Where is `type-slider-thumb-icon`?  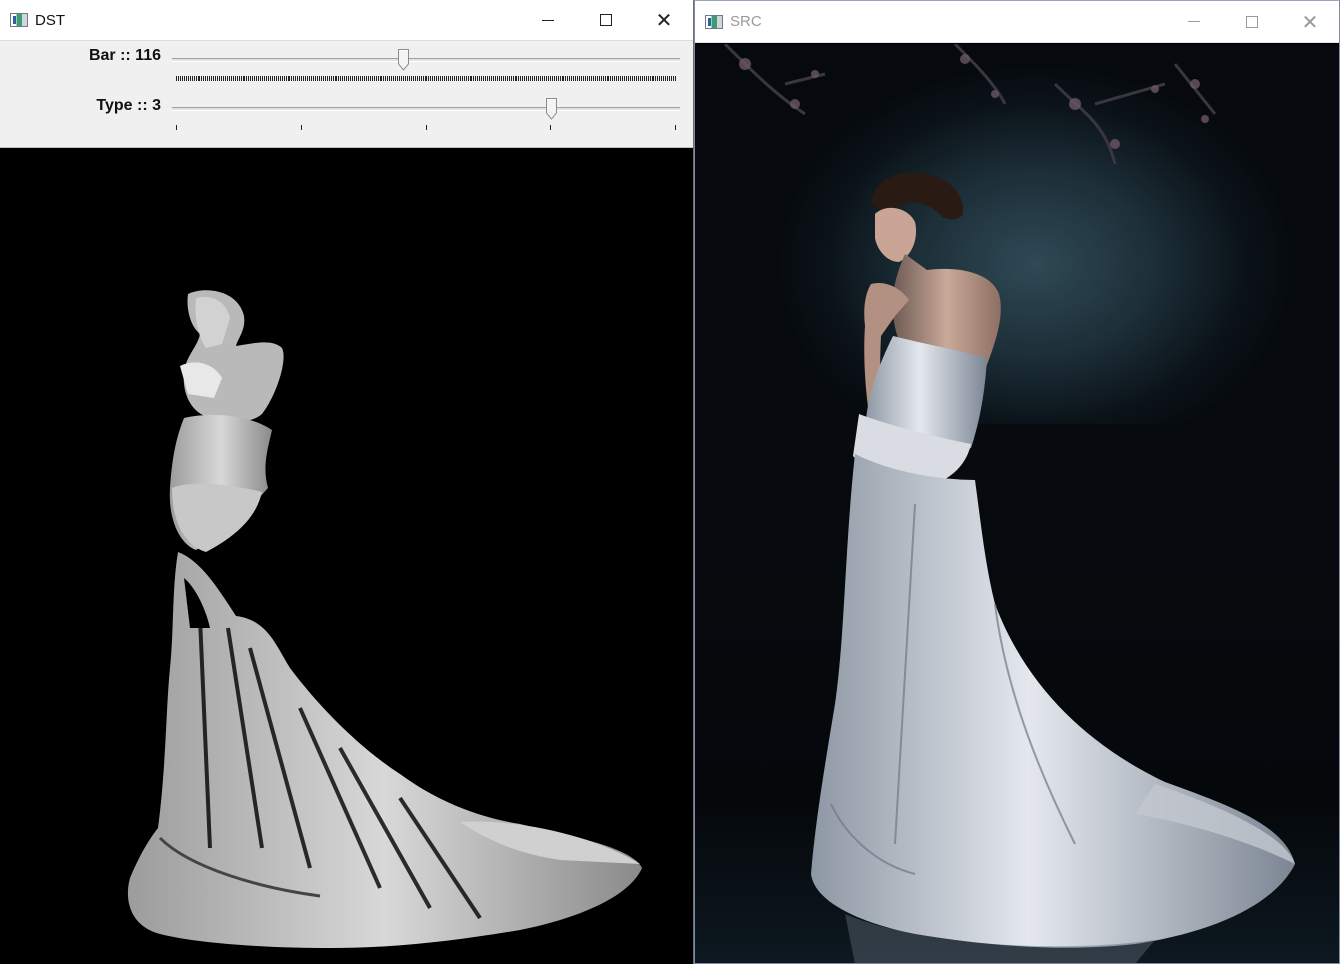 type-slider-thumb-icon is located at coordinates (551, 109).